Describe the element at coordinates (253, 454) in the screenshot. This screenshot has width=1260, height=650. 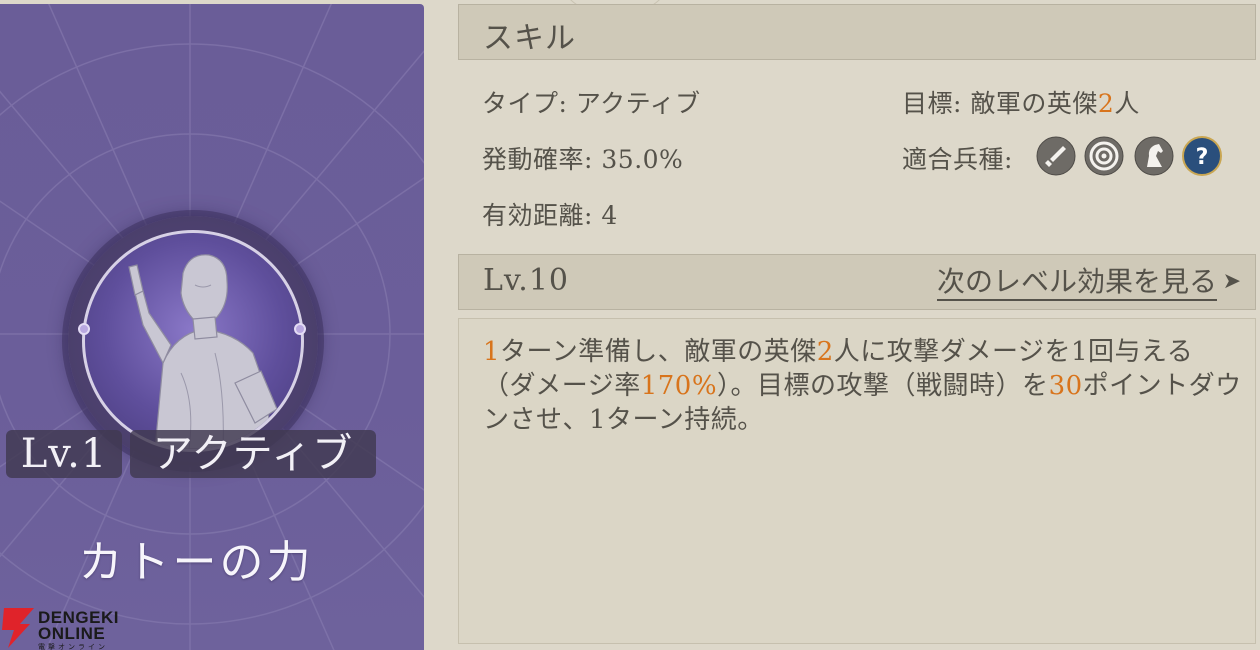
I see `card-type-badge: アクティブ` at that location.